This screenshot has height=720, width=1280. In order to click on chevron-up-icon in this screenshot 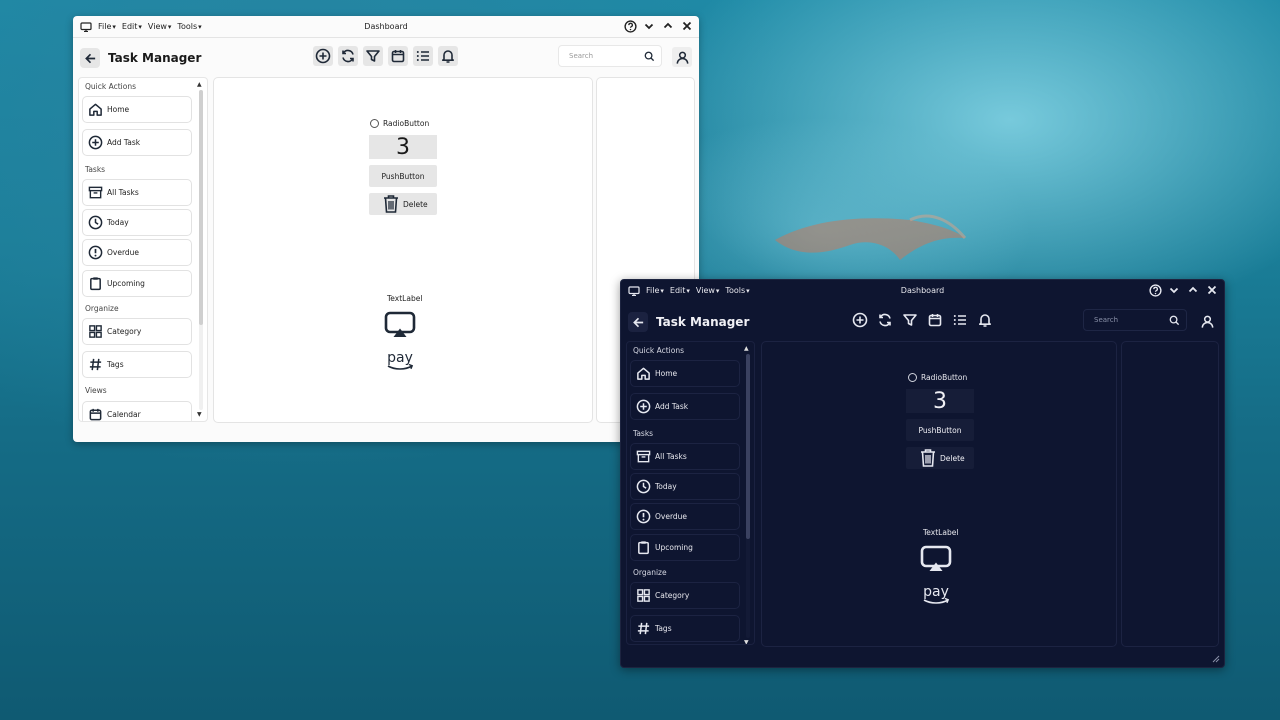, I will do `click(668, 25)`.